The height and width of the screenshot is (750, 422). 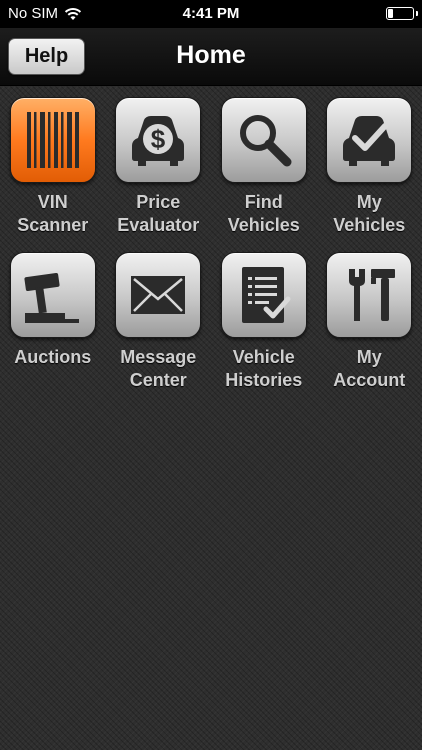 I want to click on tile-label: My Vehicles, so click(x=369, y=213).